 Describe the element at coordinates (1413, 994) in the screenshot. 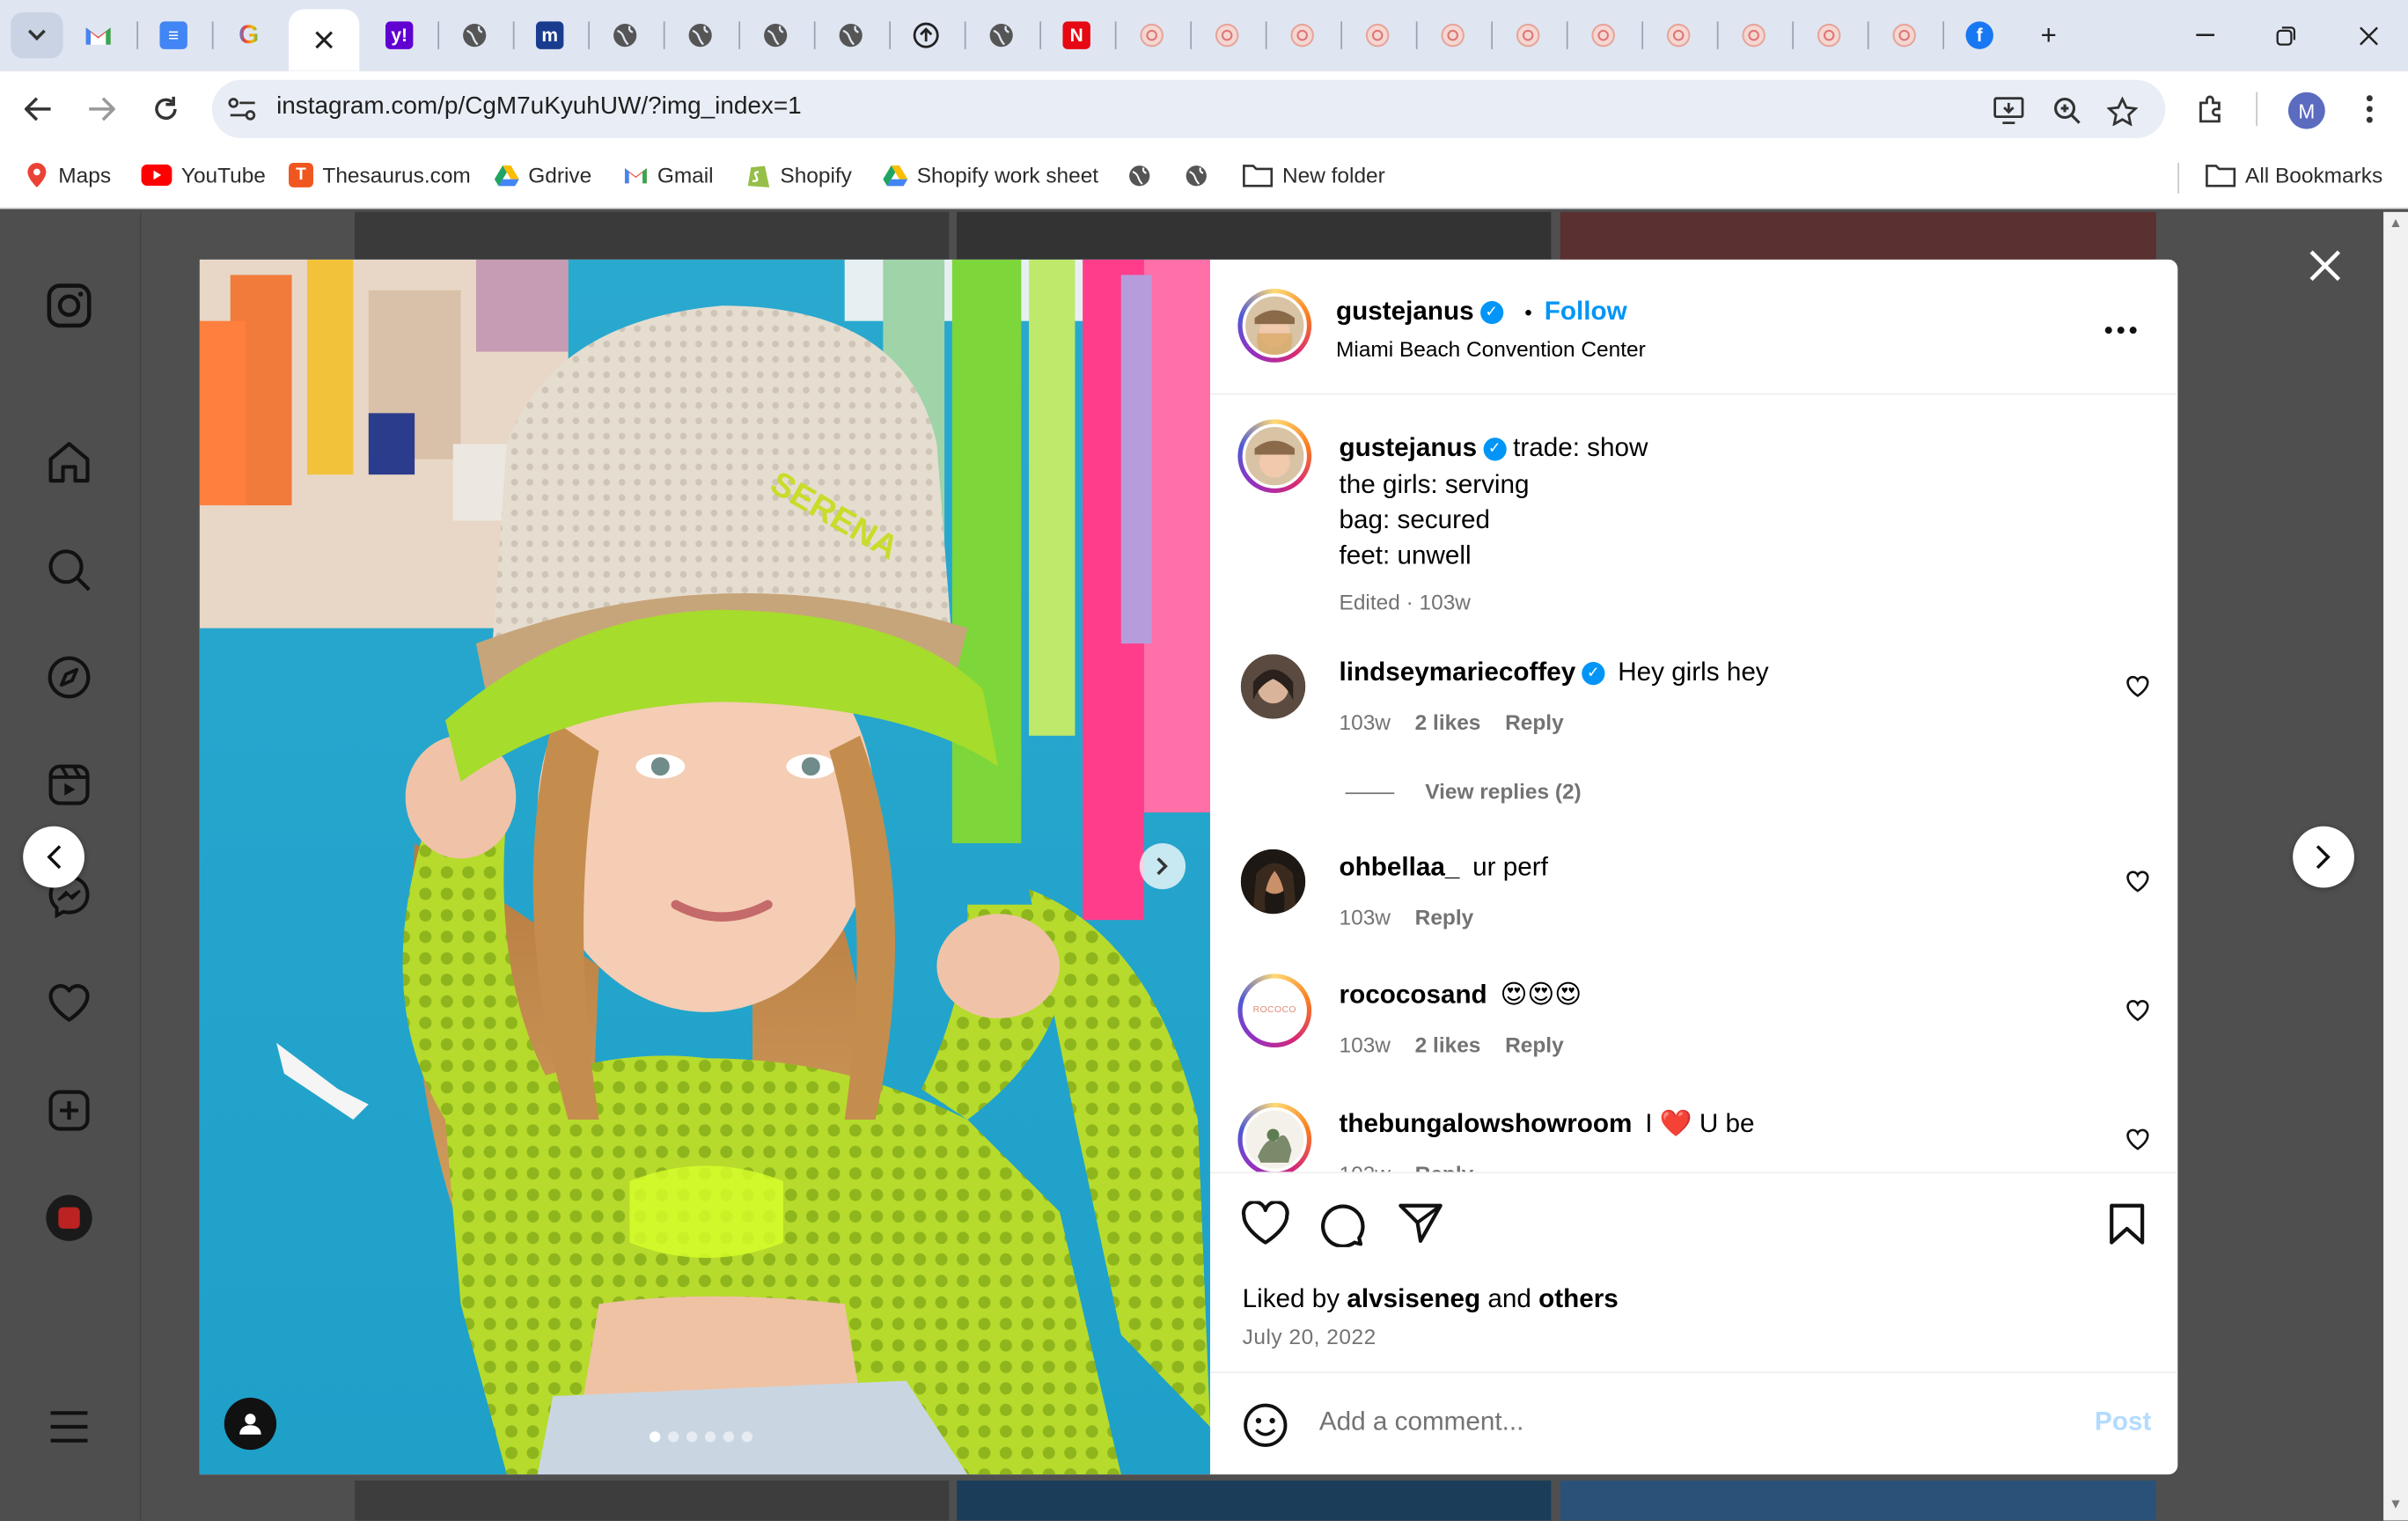

I see `comment-username: rococosand` at that location.